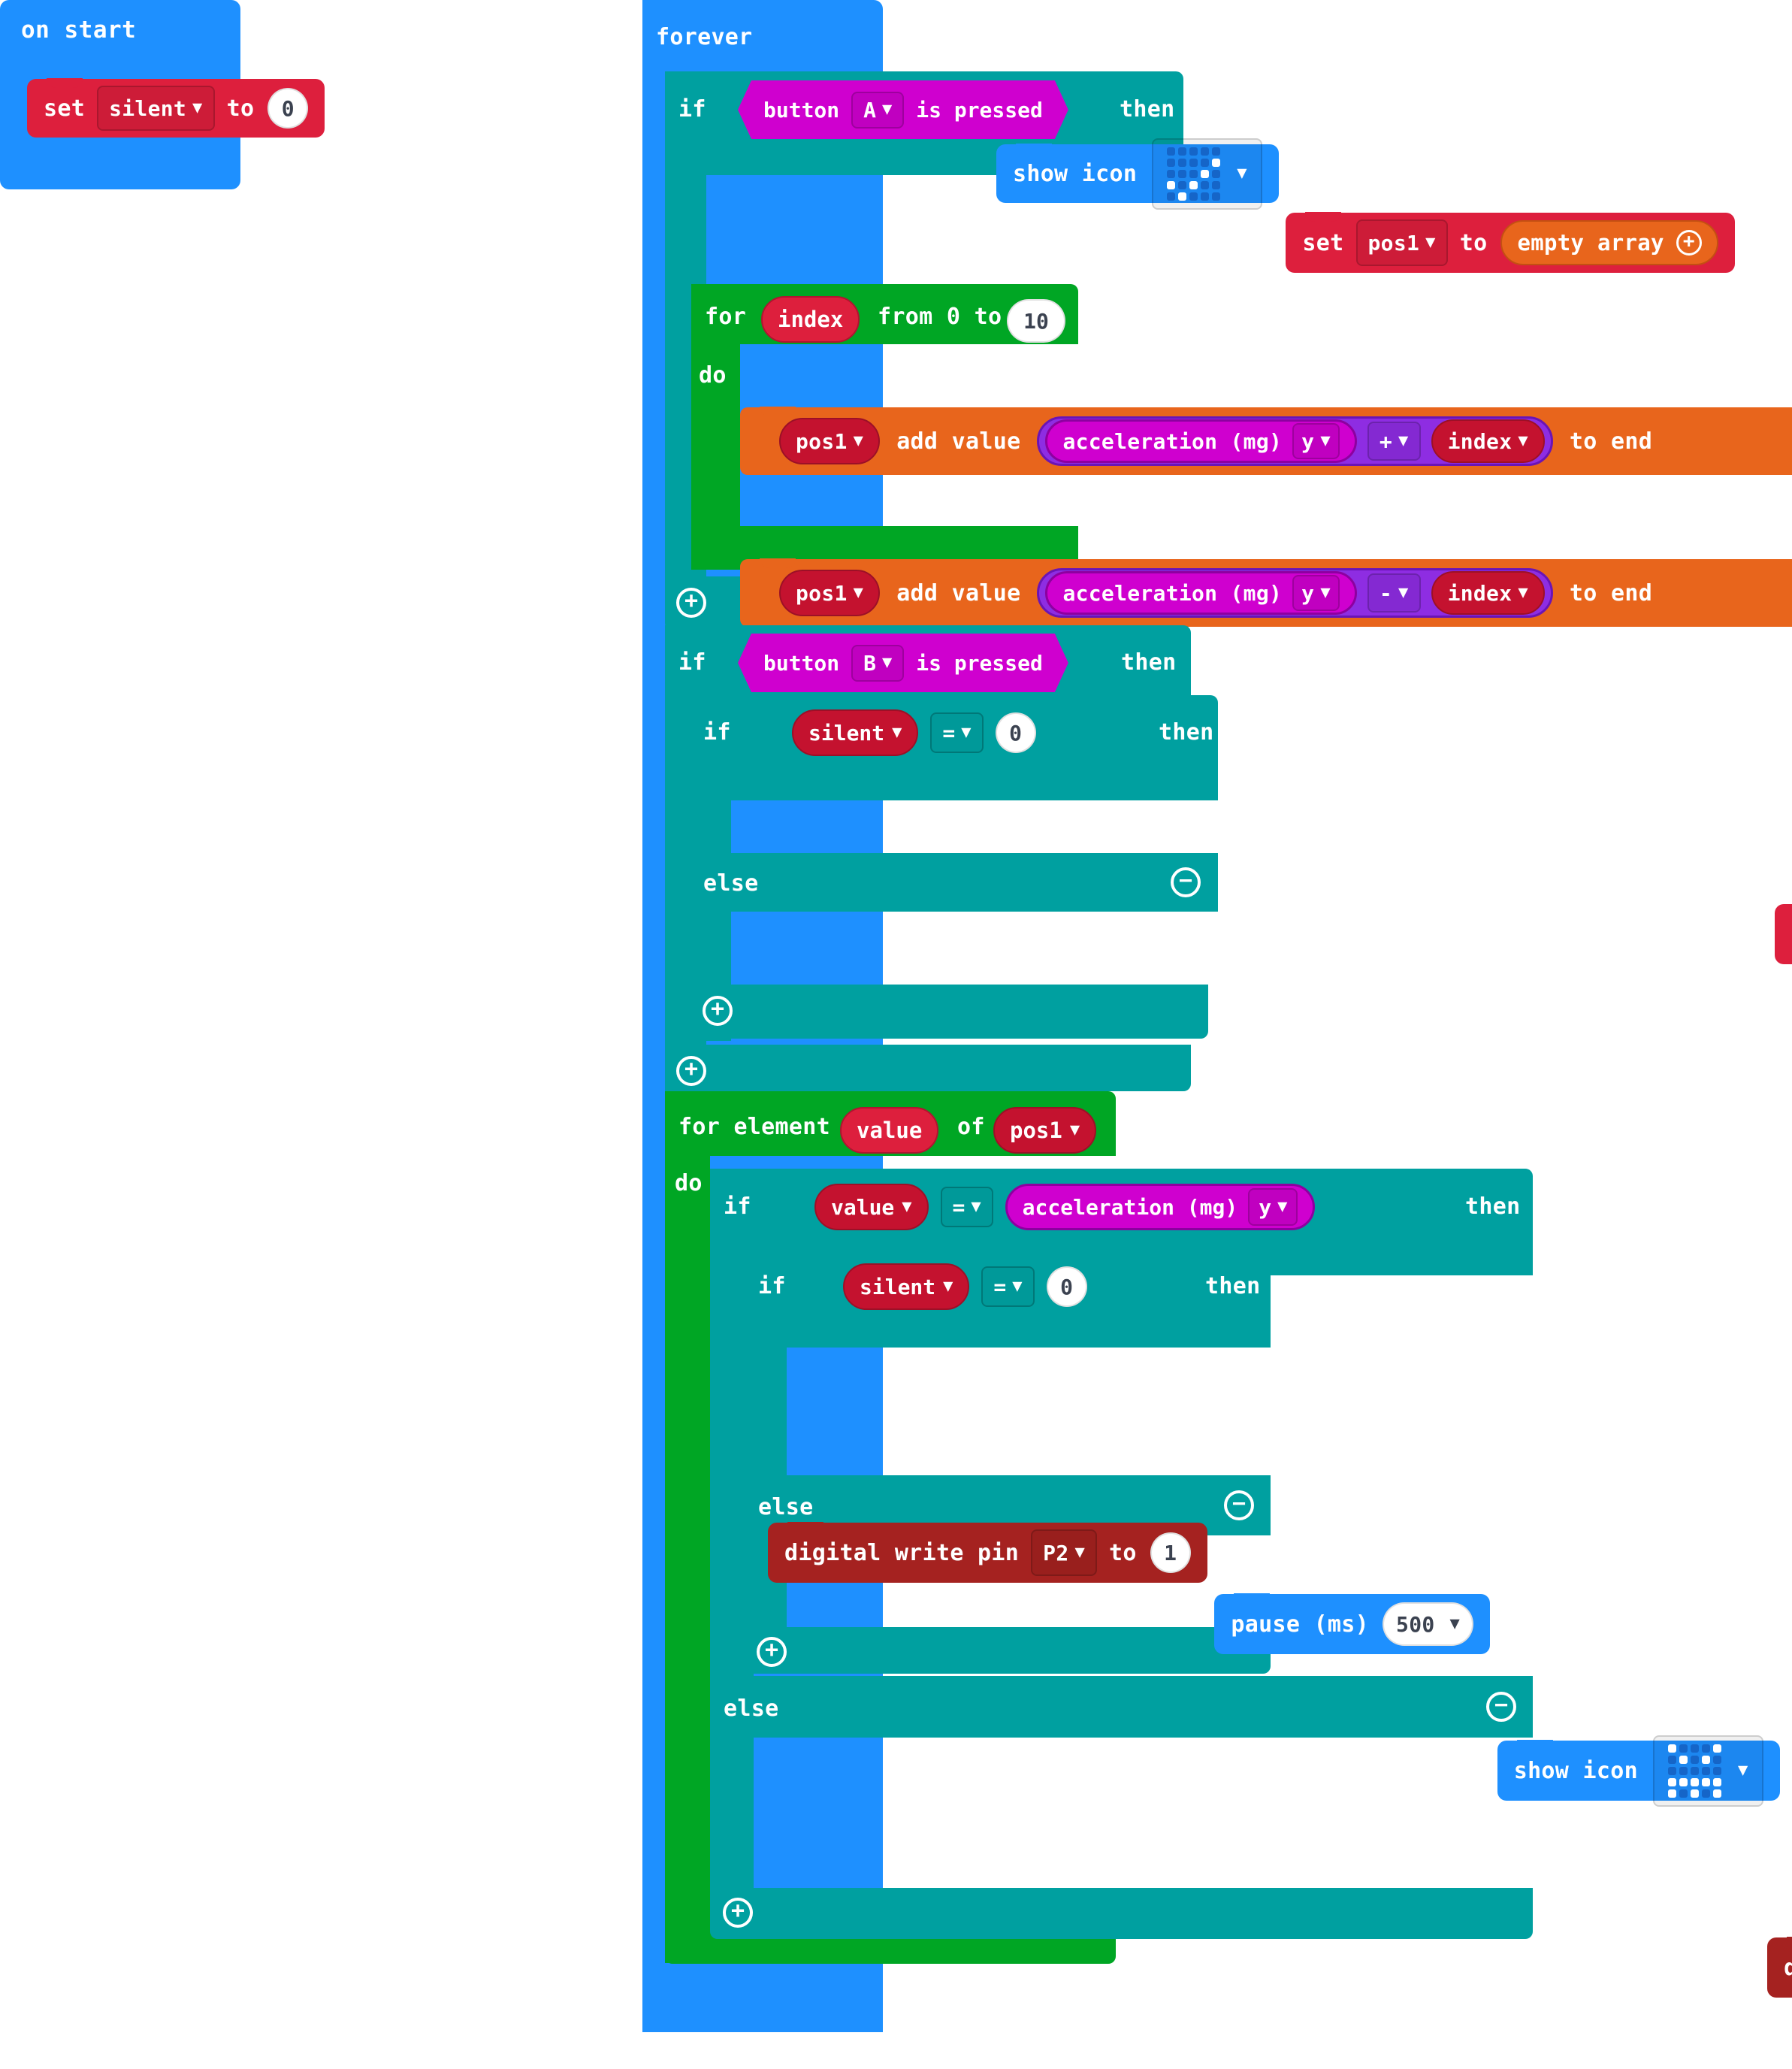  Describe the element at coordinates (1121, 1913) in the screenshot. I see `outer-if-bottom-bar` at that location.